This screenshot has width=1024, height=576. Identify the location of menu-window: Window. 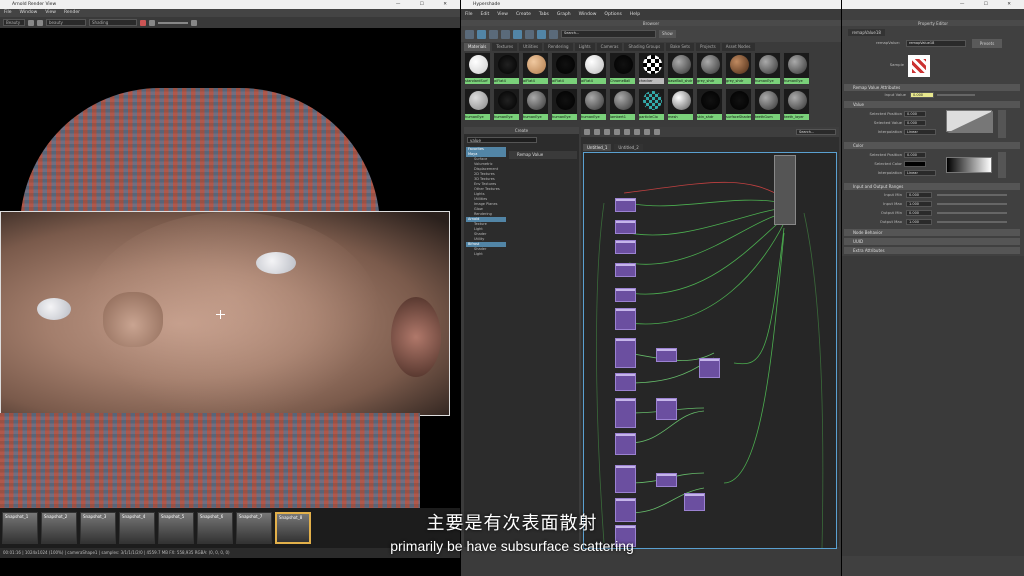
(29, 13).